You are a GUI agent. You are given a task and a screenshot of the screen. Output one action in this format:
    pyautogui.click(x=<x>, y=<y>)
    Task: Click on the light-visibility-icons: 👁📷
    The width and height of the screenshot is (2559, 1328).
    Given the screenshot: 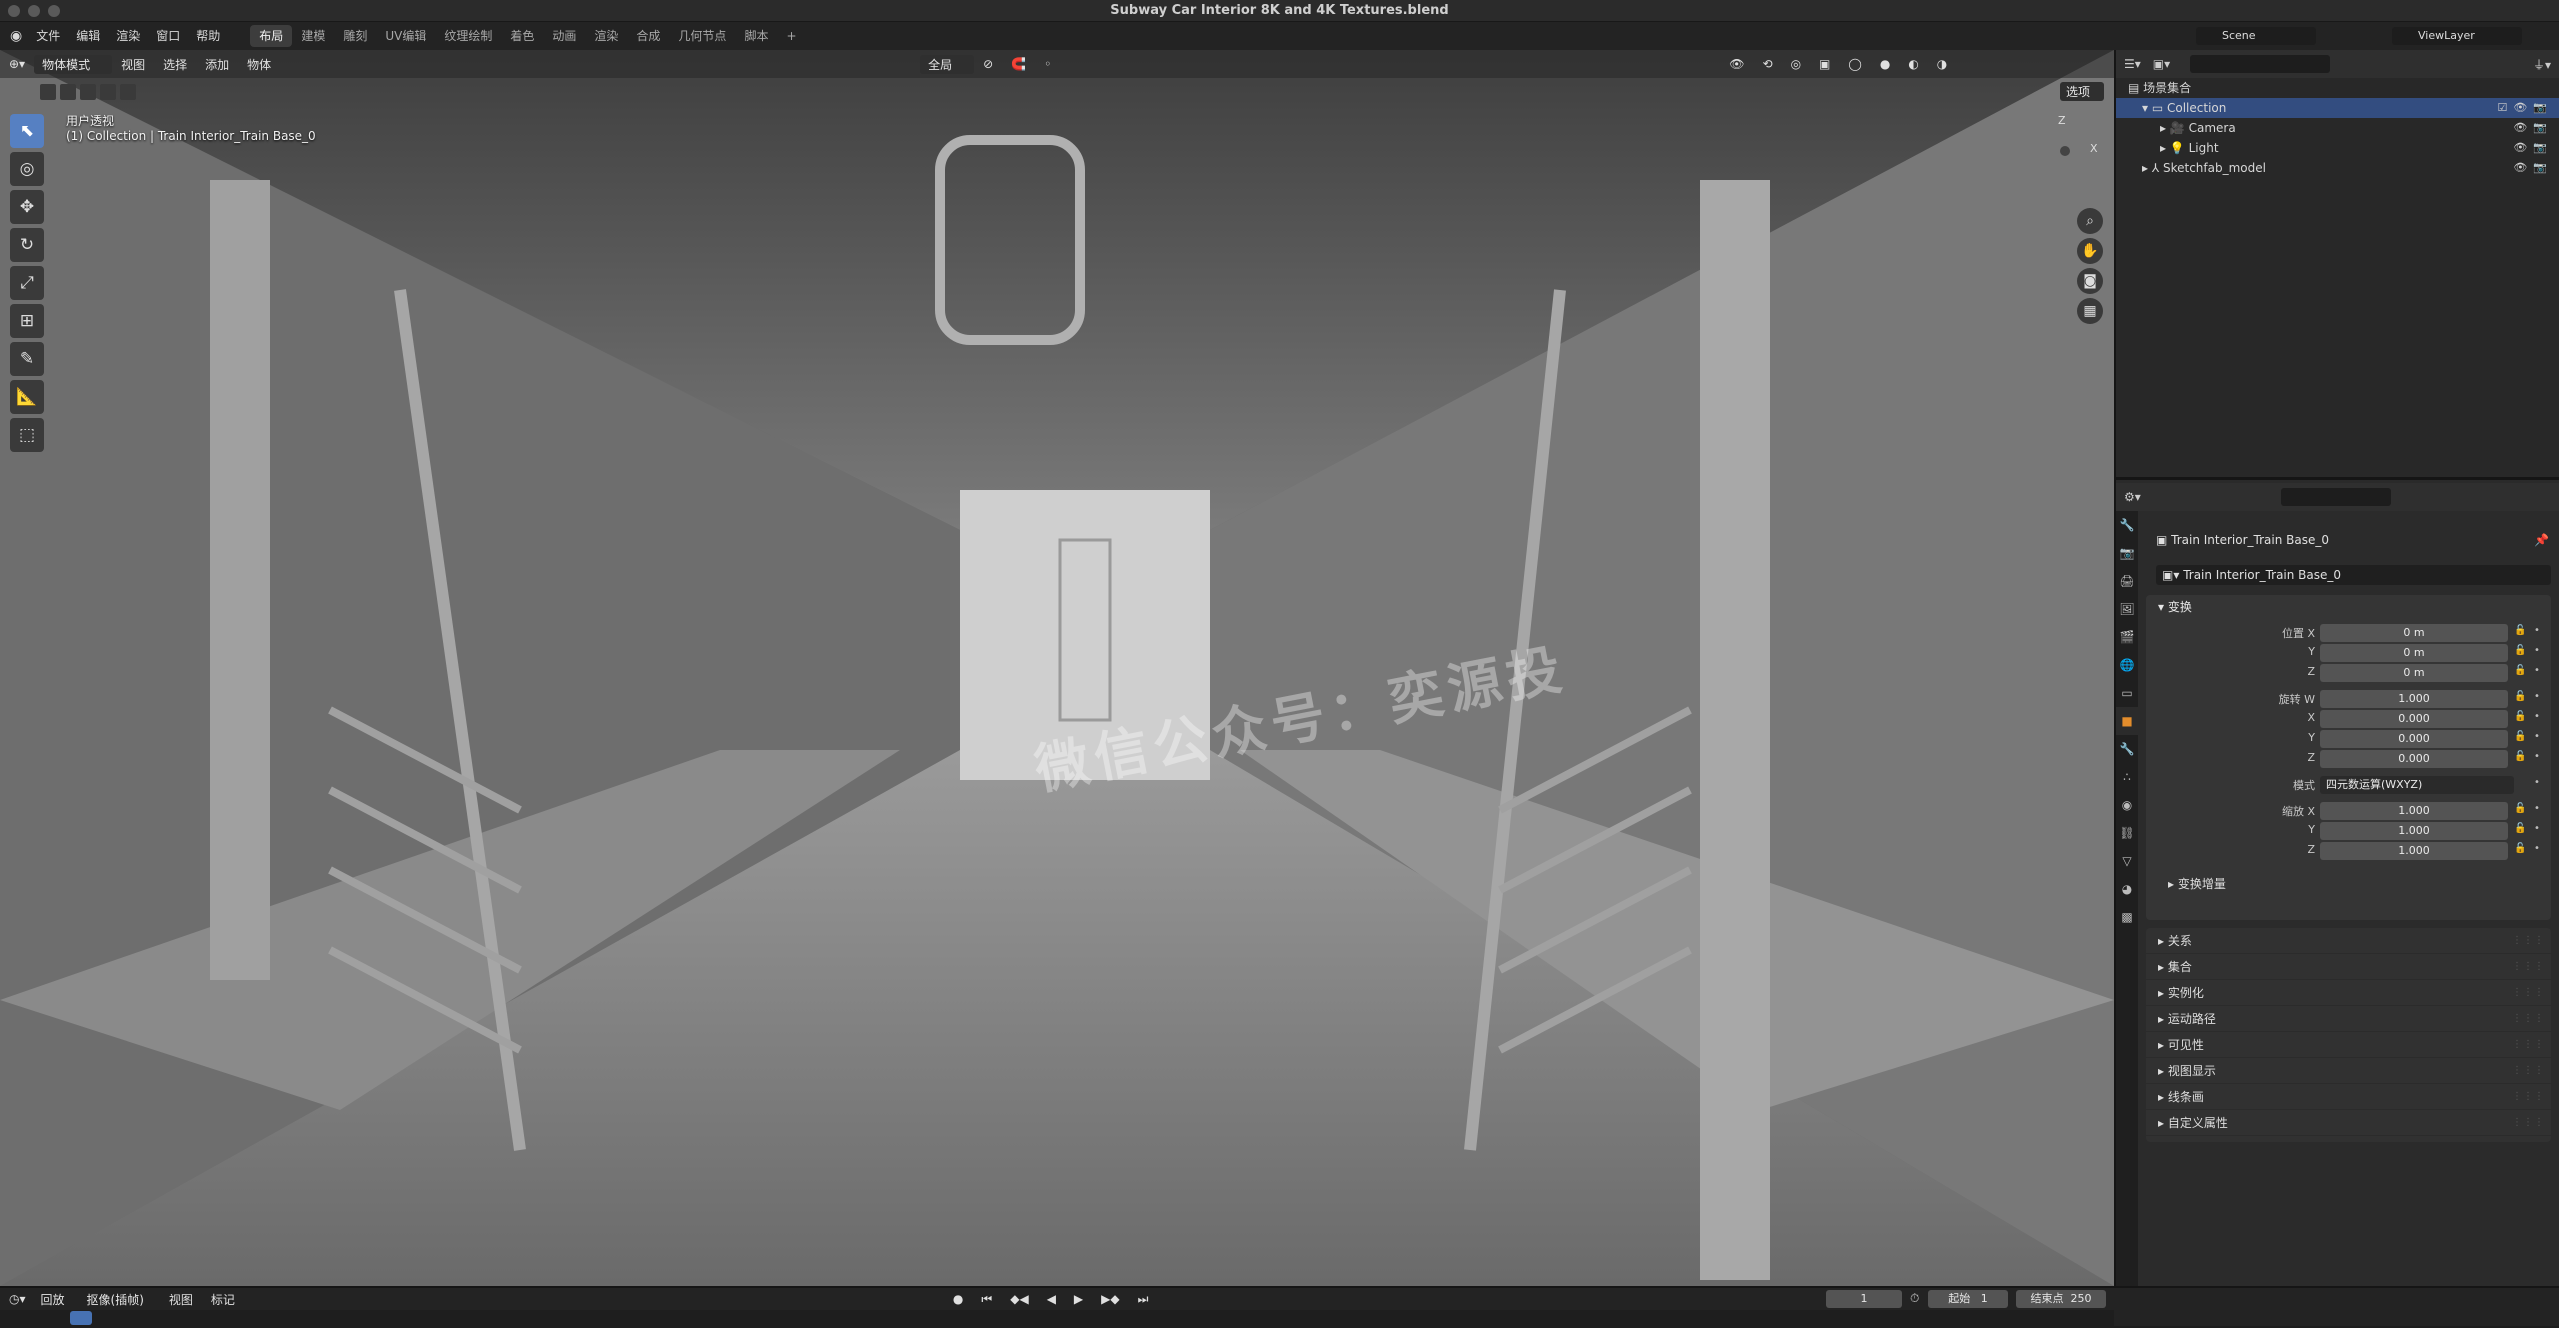 What is the action you would take?
    pyautogui.click(x=2533, y=148)
    